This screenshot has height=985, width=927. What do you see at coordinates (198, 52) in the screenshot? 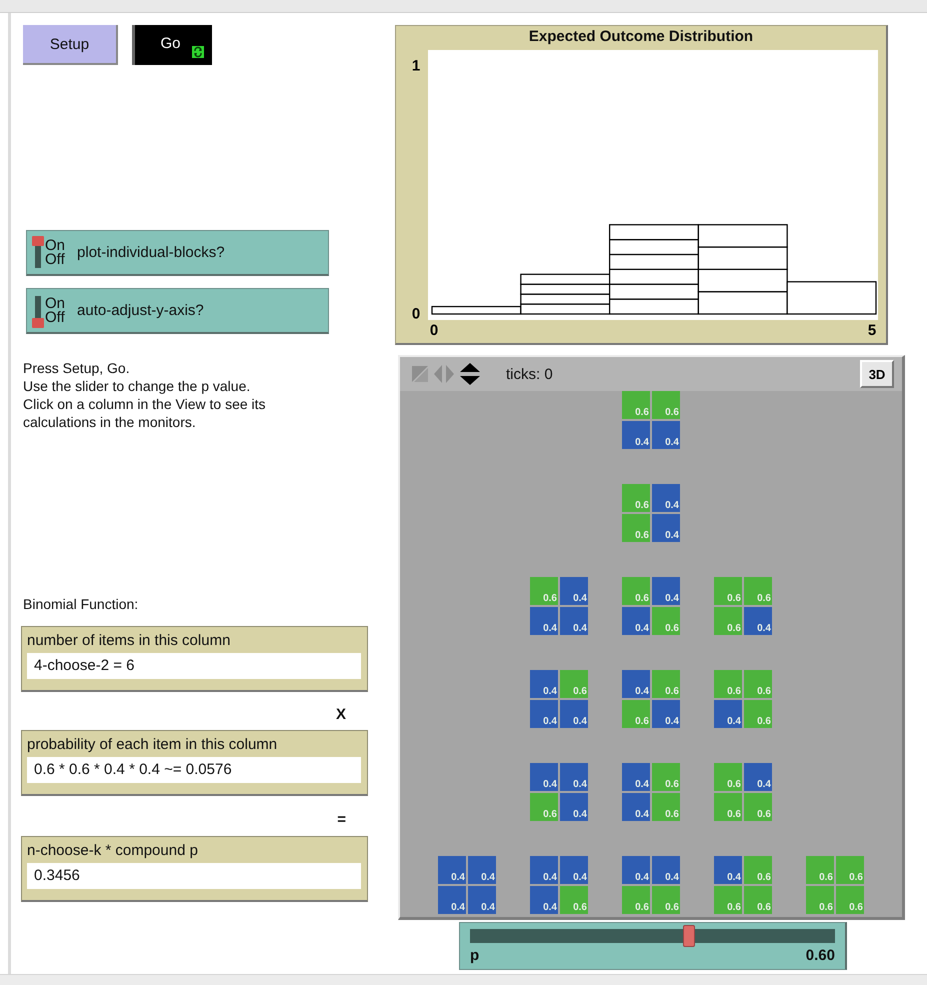
I see `loop-arrows-icon` at bounding box center [198, 52].